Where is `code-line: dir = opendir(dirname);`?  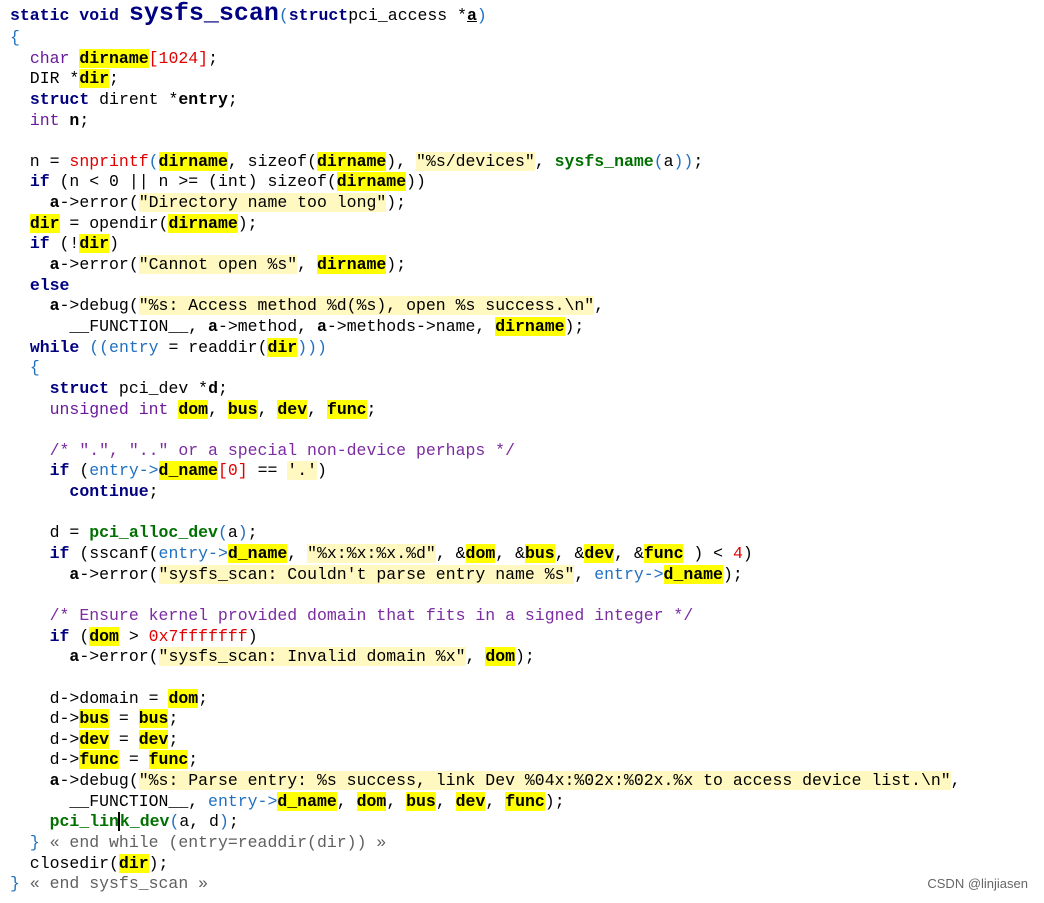 code-line: dir = opendir(dirname); is located at coordinates (527, 224).